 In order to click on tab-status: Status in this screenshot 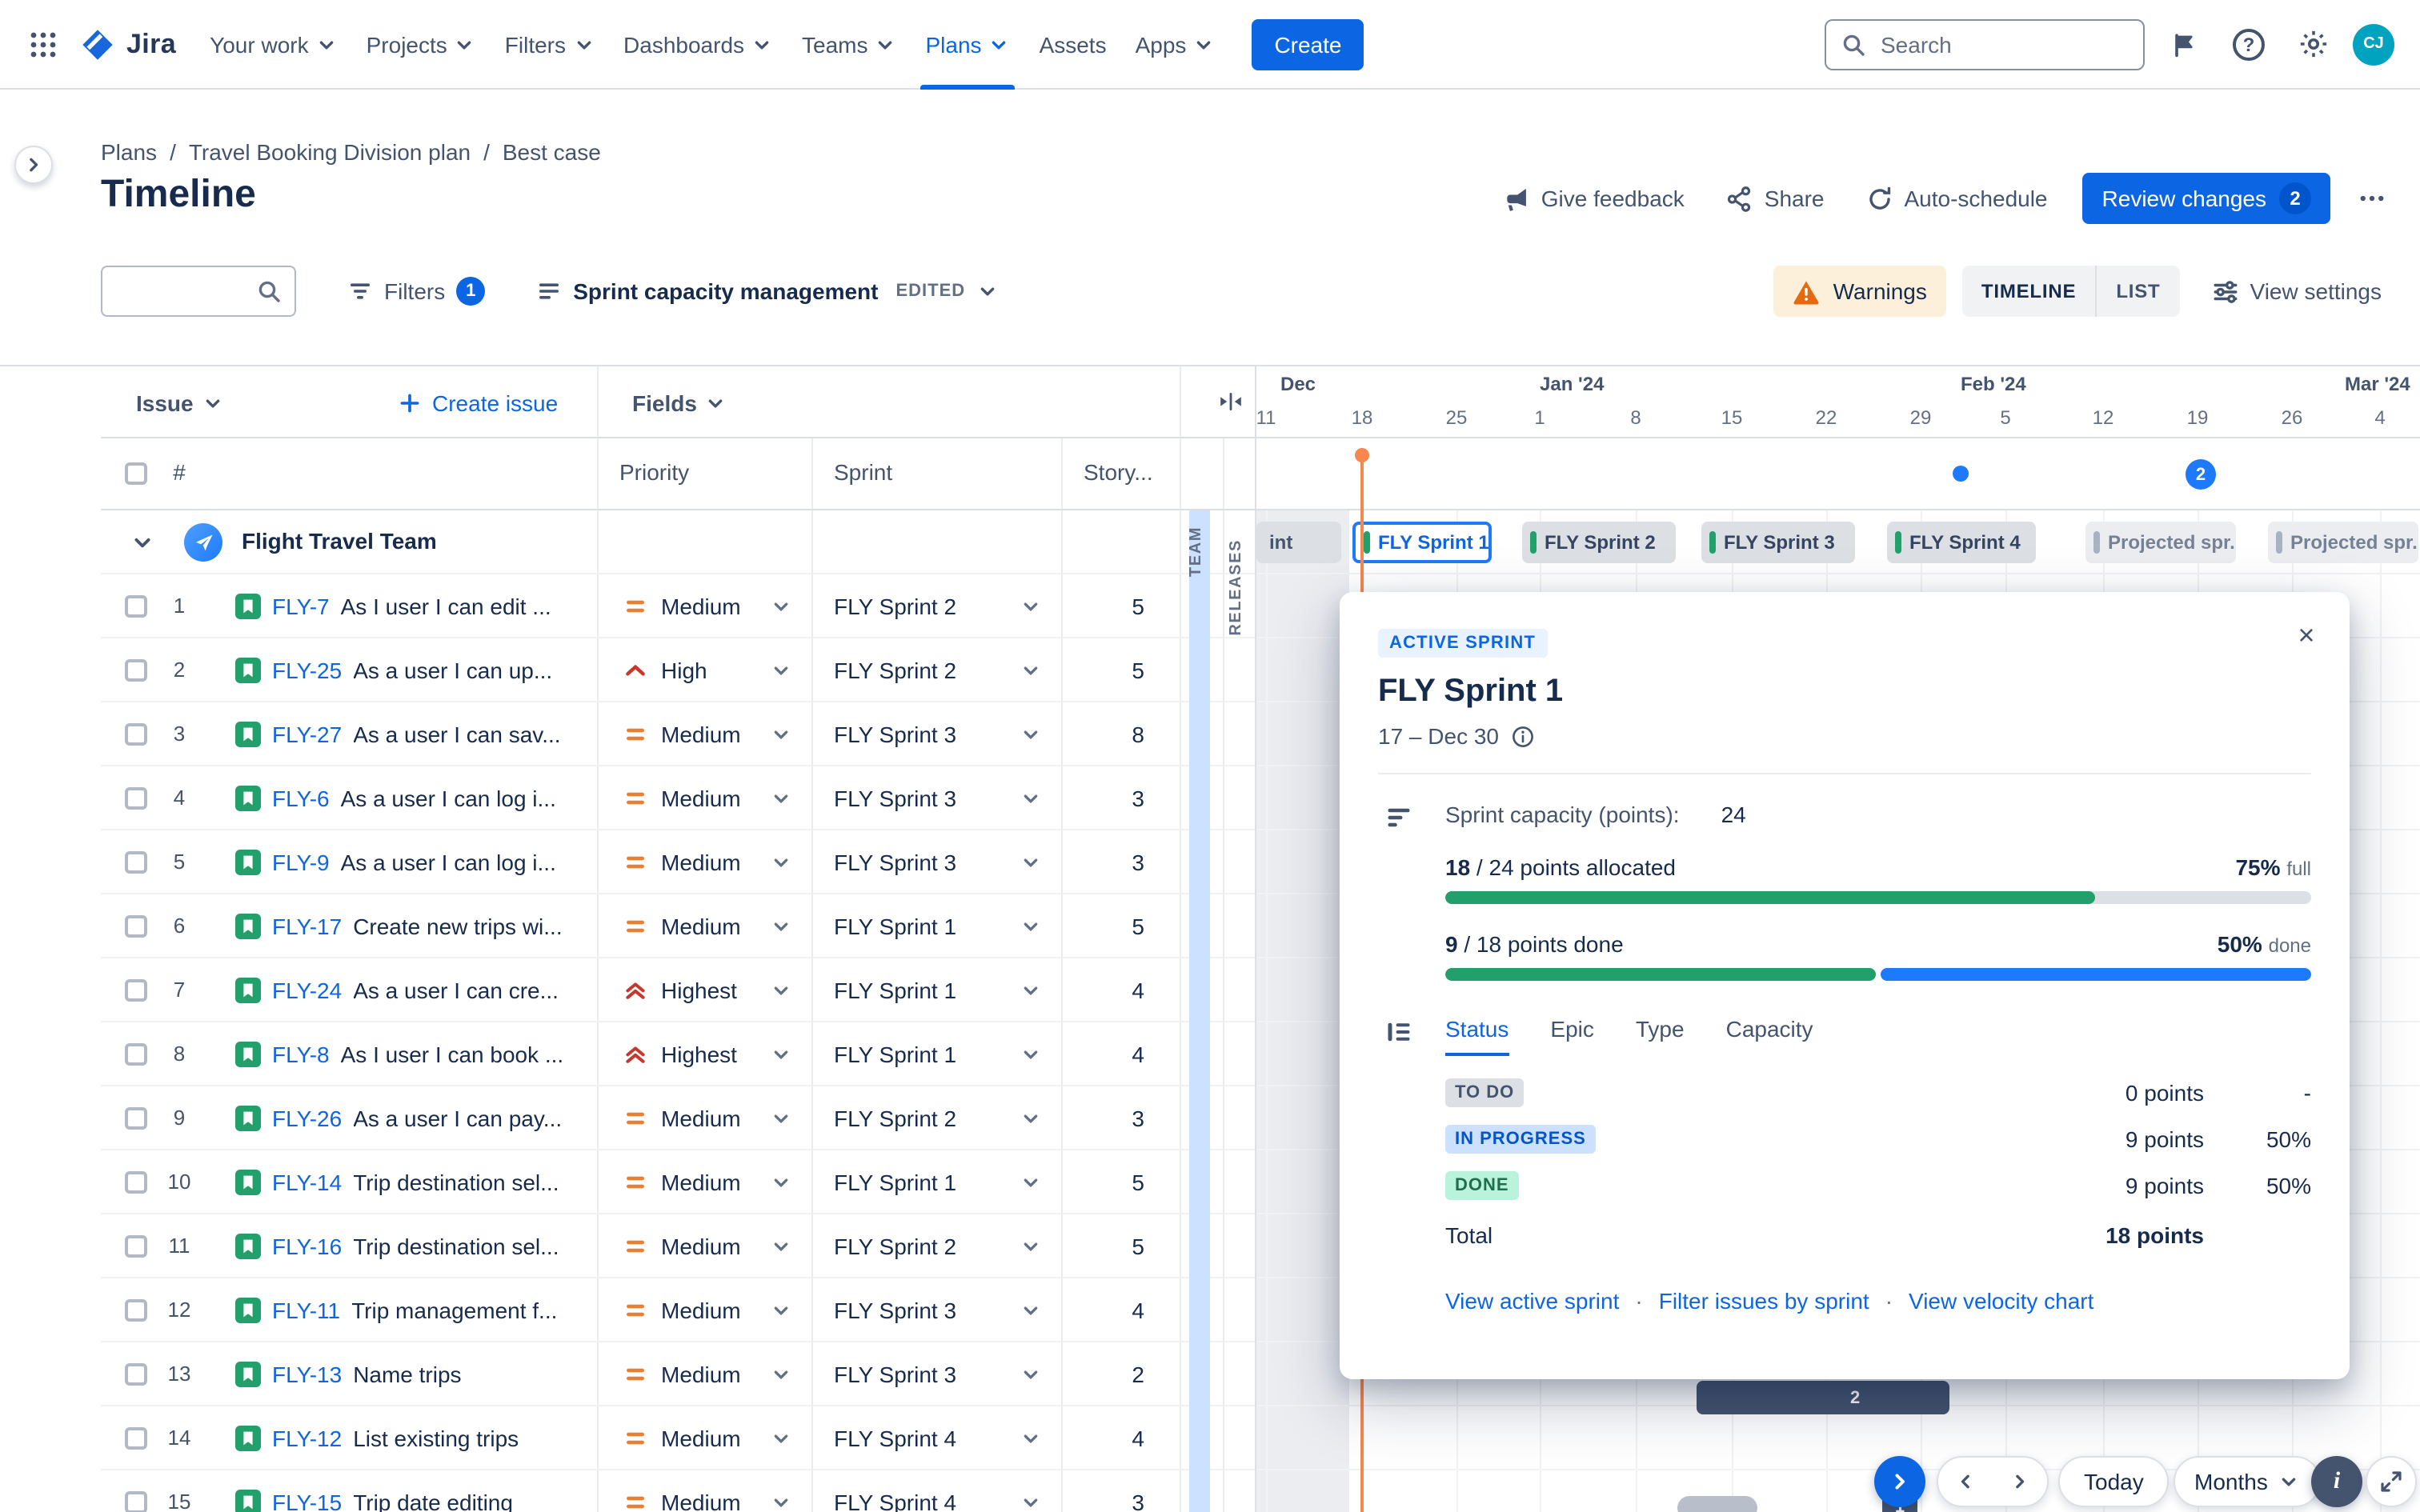, I will do `click(1476, 1036)`.